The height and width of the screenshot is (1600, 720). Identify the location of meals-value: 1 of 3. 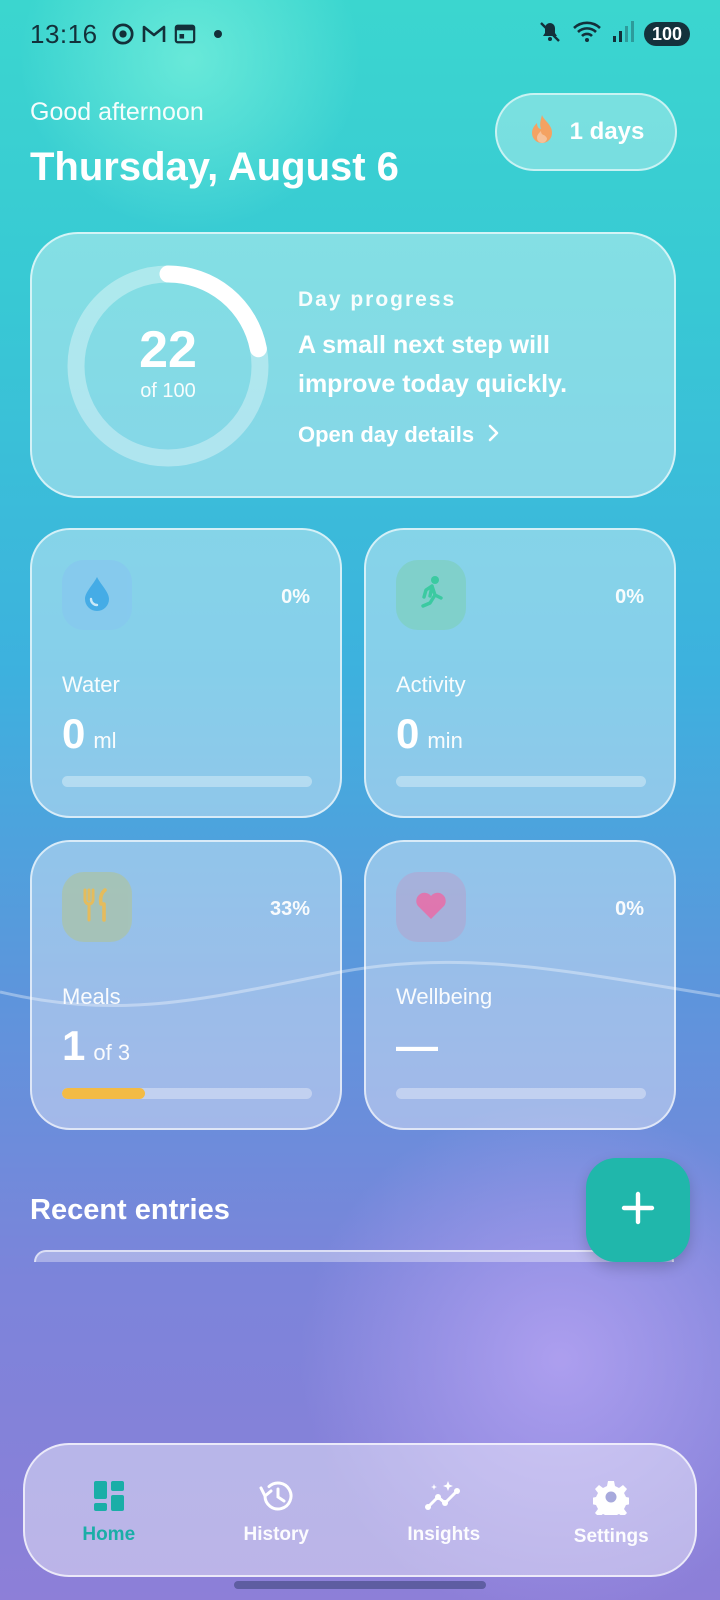
(96, 1046).